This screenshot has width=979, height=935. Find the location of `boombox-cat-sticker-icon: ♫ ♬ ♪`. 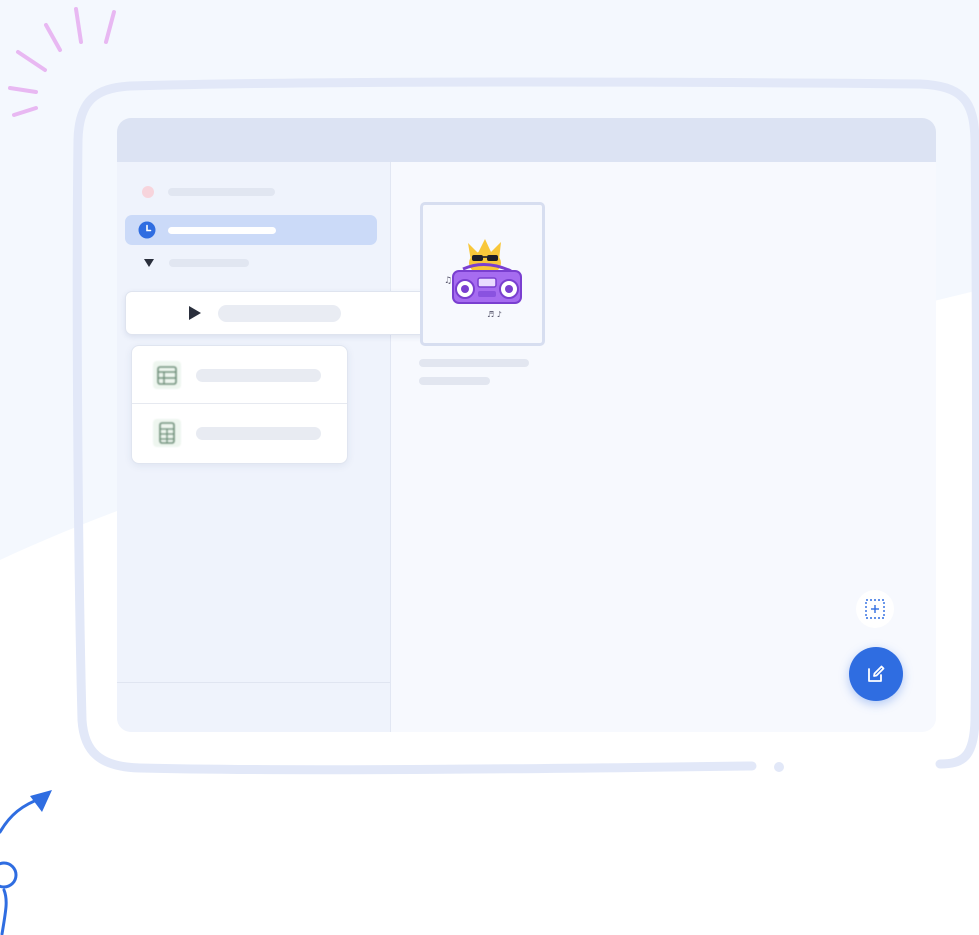

boombox-cat-sticker-icon: ♫ ♬ ♪ is located at coordinates (483, 279).